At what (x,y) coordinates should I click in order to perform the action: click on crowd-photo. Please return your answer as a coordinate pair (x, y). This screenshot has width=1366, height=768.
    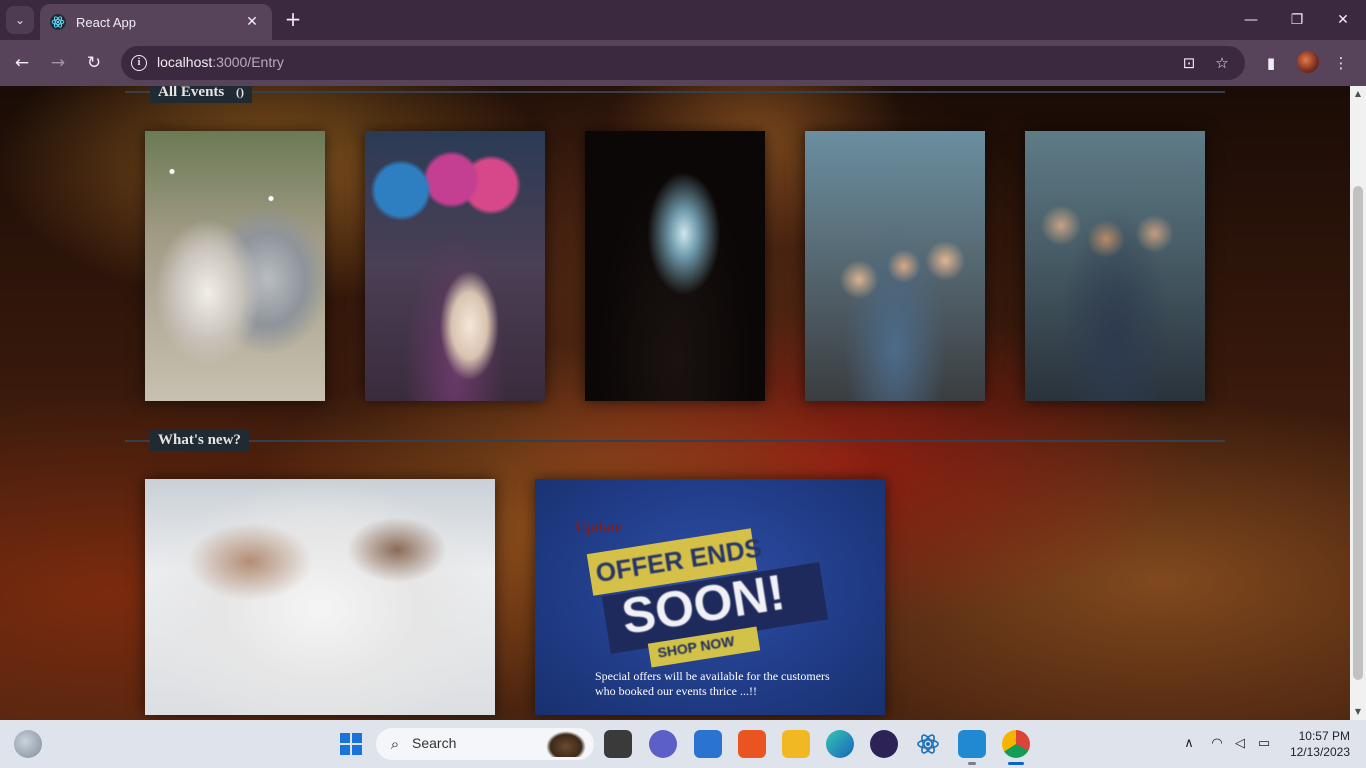
    Looking at the image, I should click on (1115, 266).